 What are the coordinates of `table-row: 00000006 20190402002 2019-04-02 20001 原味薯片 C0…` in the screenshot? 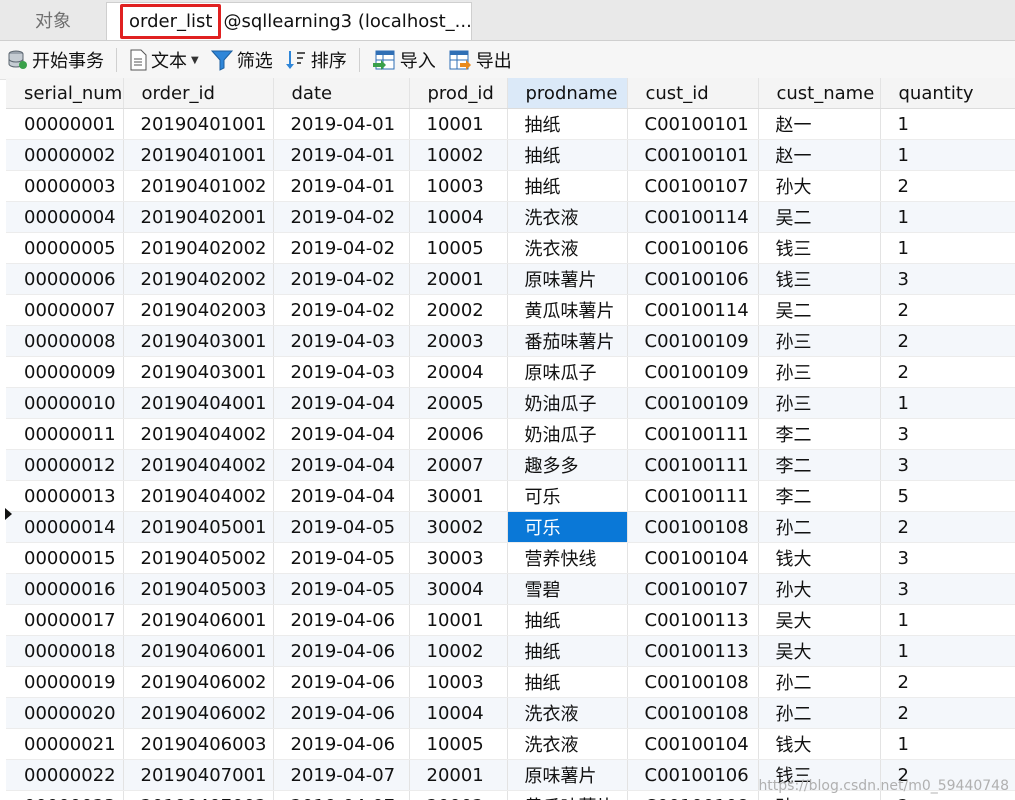 It's located at (510, 279).